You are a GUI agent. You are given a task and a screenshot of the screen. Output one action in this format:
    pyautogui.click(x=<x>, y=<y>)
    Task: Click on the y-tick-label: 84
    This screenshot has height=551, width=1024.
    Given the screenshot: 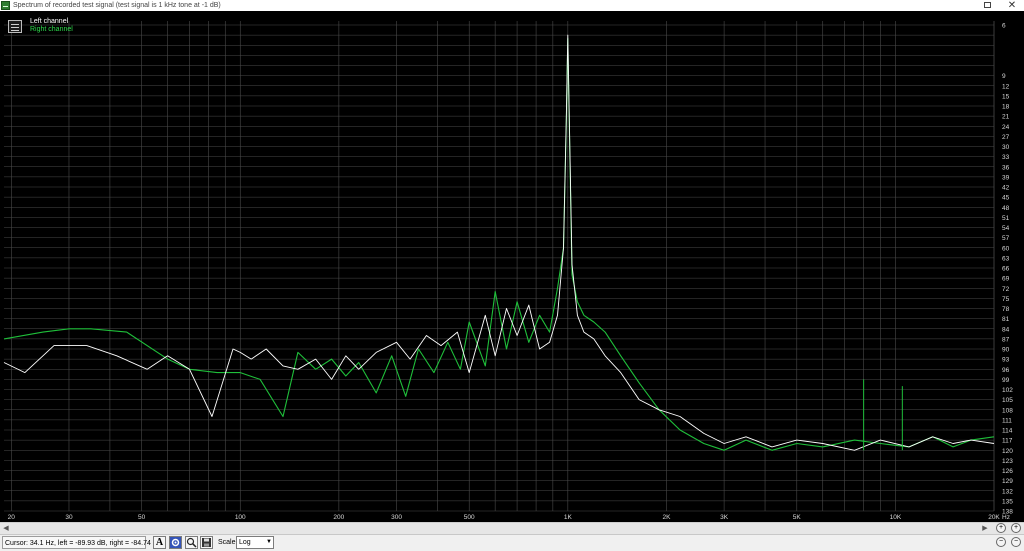 What is the action you would take?
    pyautogui.click(x=1006, y=329)
    